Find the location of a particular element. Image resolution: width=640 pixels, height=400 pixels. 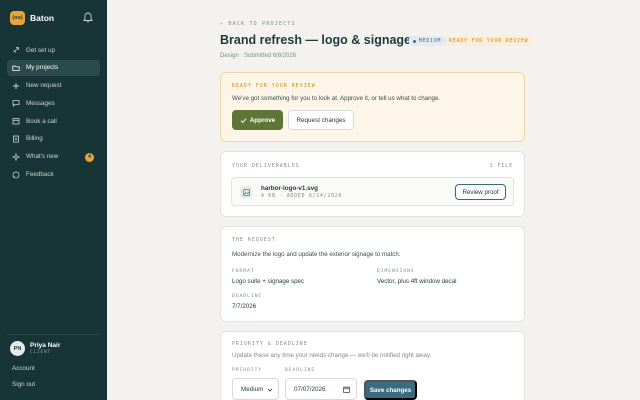

deadline-date-value: 07/07/2026 is located at coordinates (310, 389).